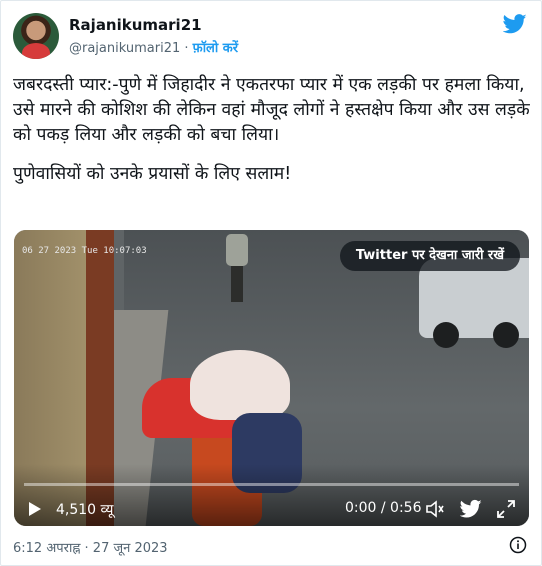 This screenshot has height=566, width=542. What do you see at coordinates (124, 48) in the screenshot?
I see `author-handle: @rajanikumari21` at bounding box center [124, 48].